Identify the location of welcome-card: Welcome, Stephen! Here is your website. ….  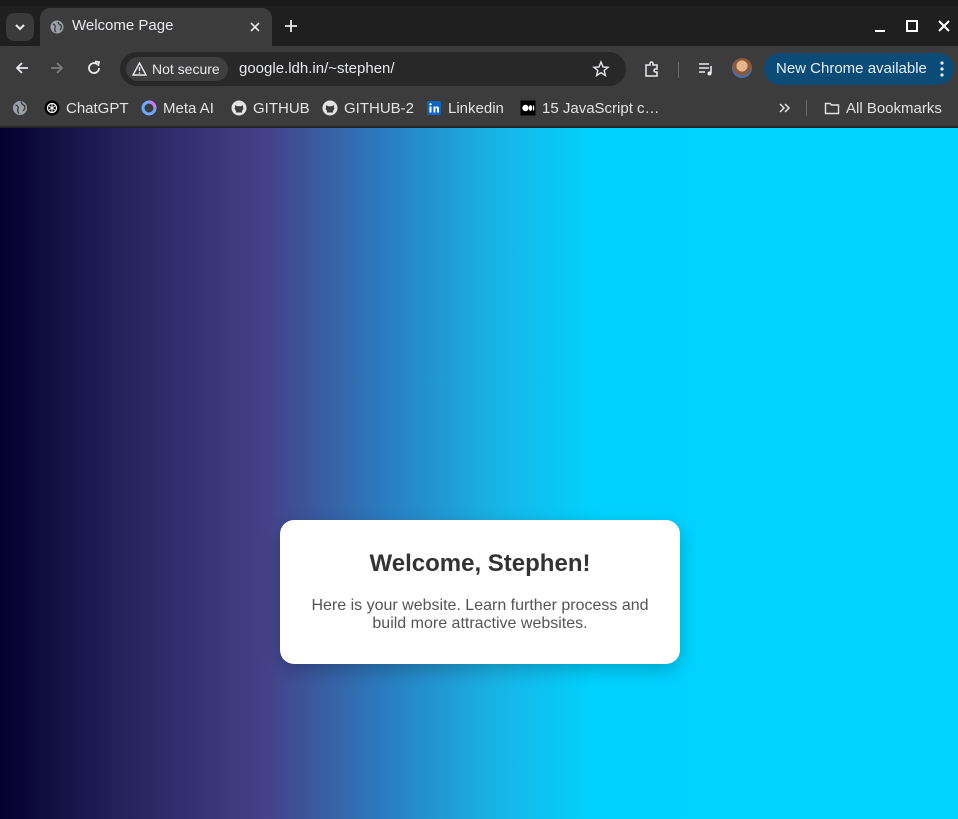
(480, 592).